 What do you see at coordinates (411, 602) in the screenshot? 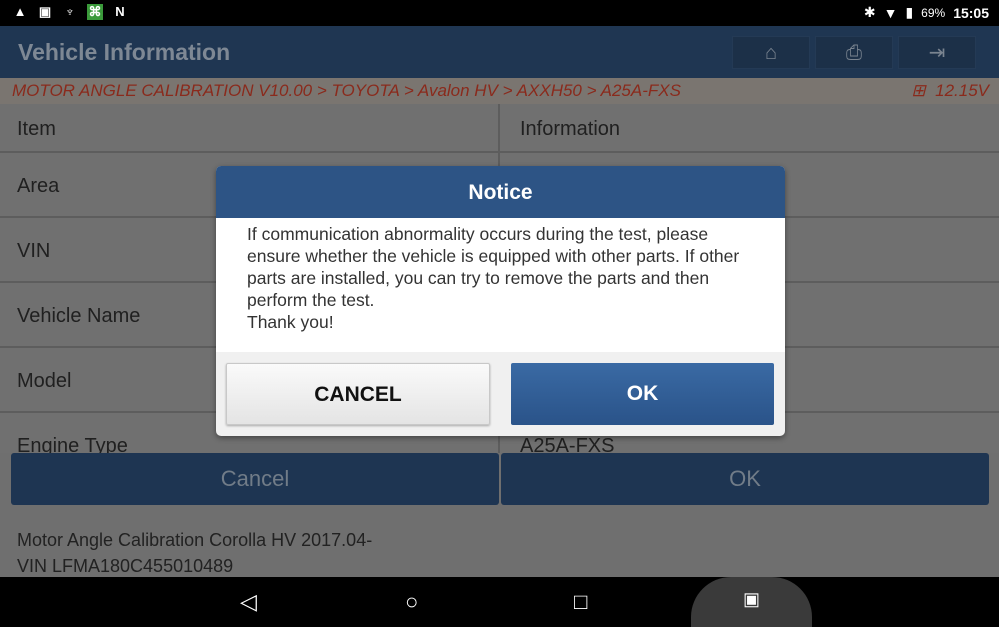
I see `home-circle-icon: ○` at bounding box center [411, 602].